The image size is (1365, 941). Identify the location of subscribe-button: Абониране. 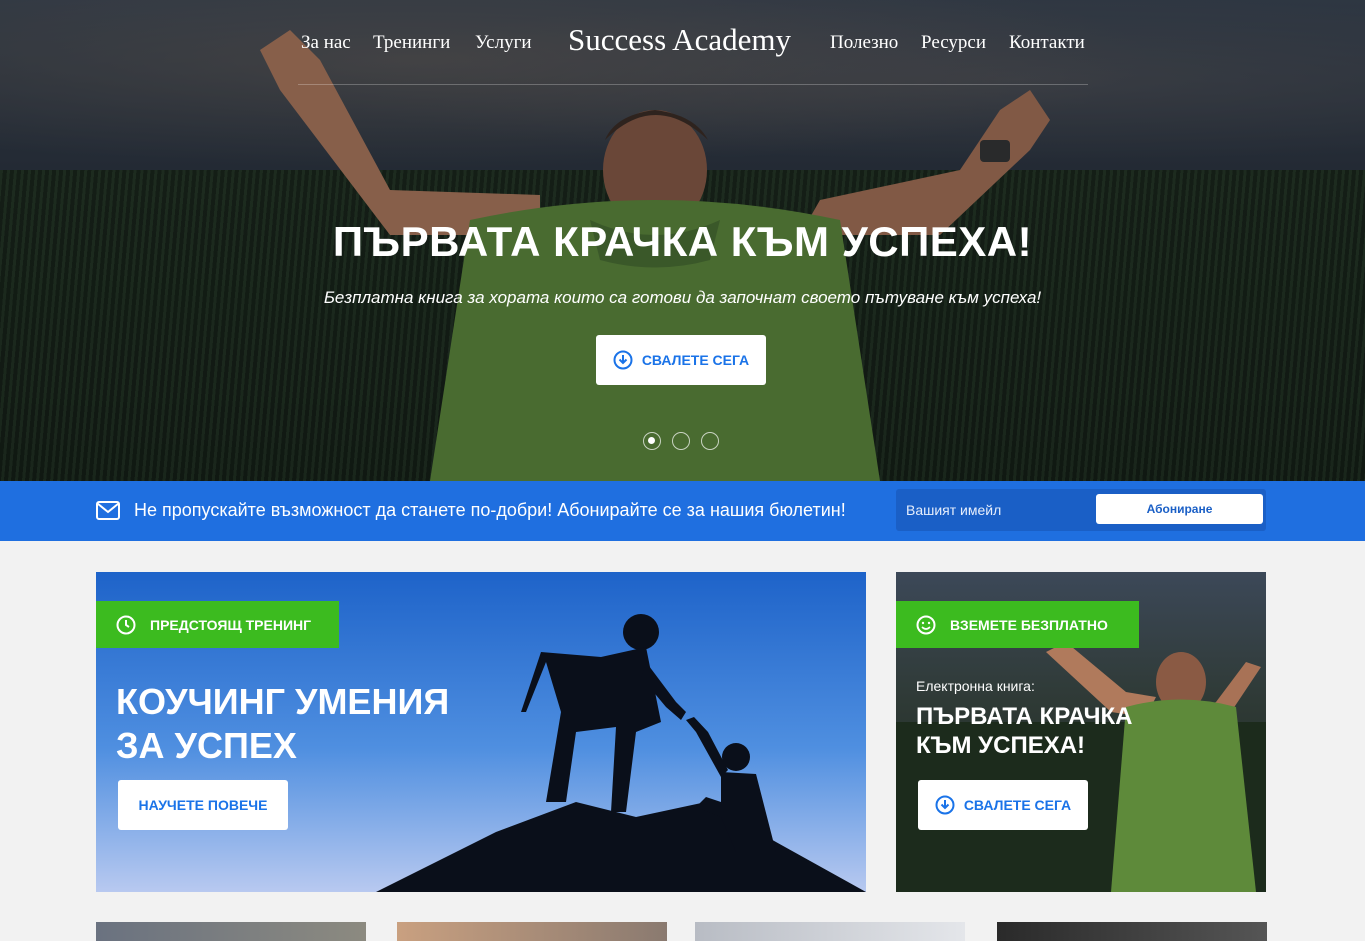
(1179, 509).